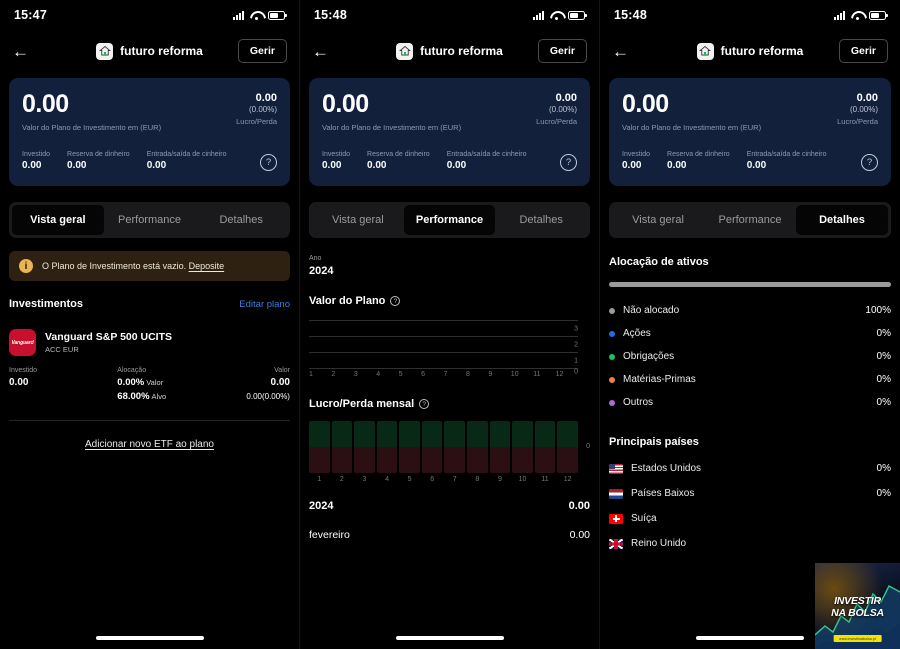 The width and height of the screenshot is (900, 649). What do you see at coordinates (567, 479) in the screenshot?
I see `x-tick-label: 12` at bounding box center [567, 479].